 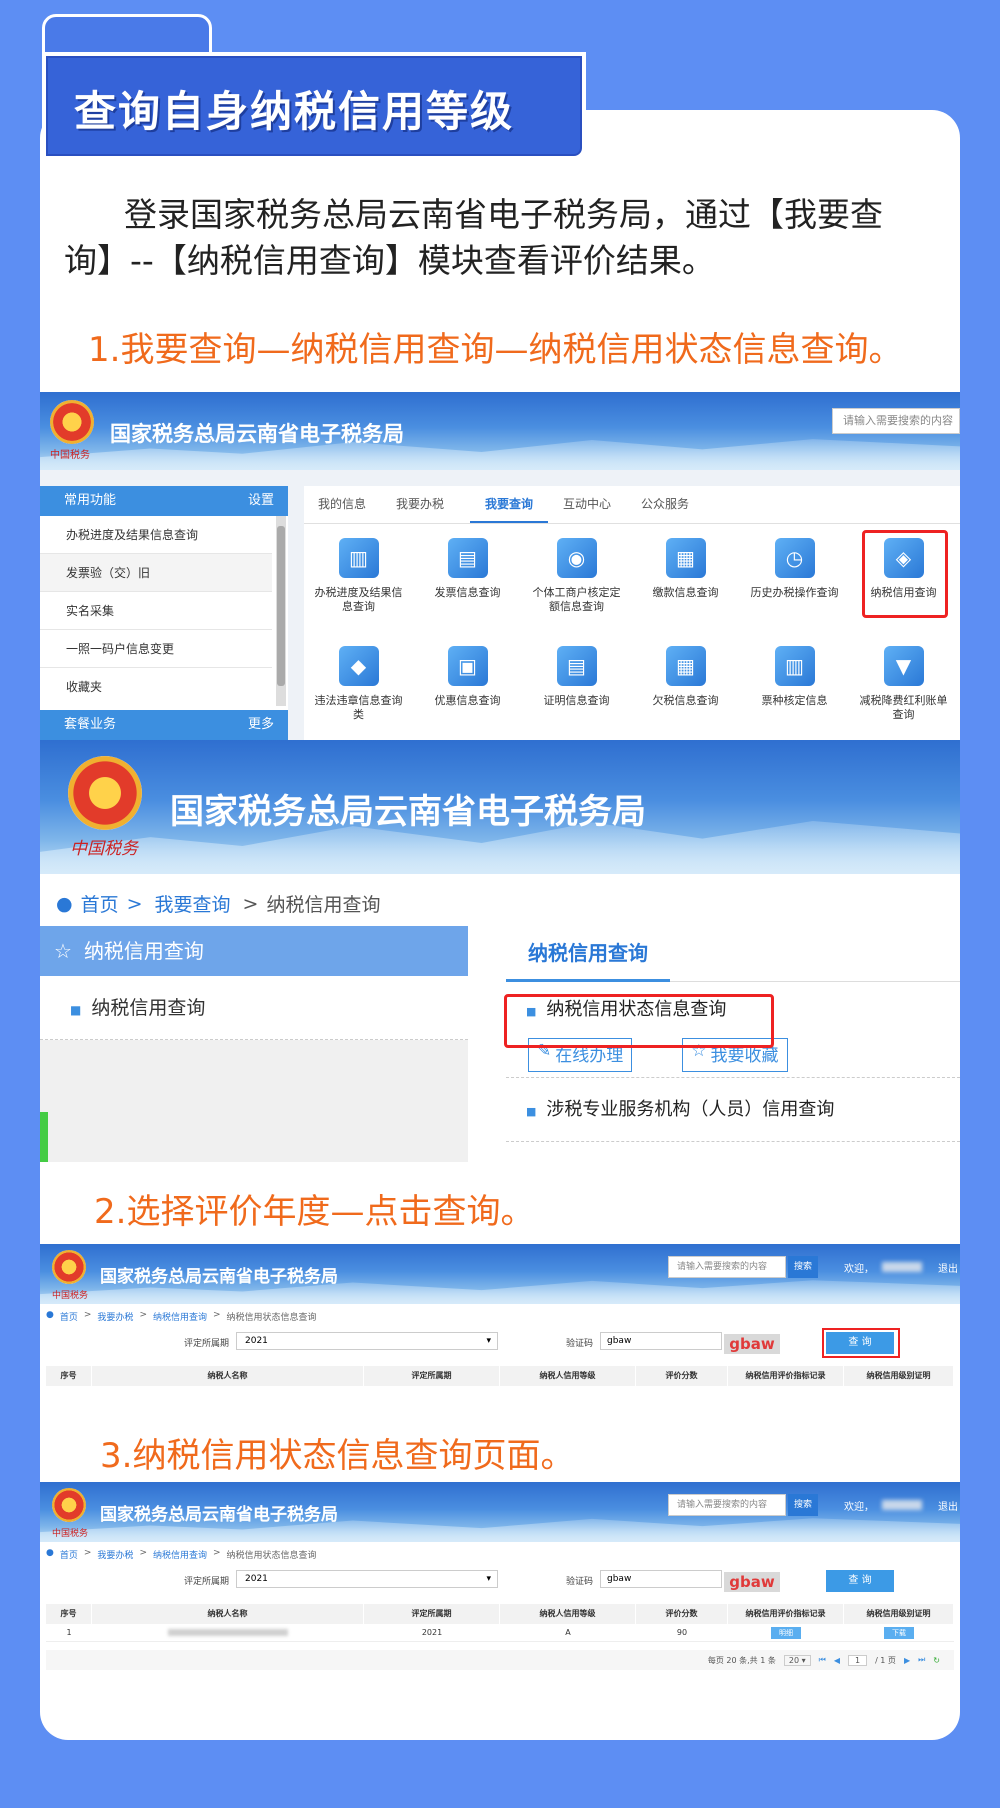 What do you see at coordinates (786, 1376) in the screenshot?
I see `column-header: 纳税信用评价指标记录` at bounding box center [786, 1376].